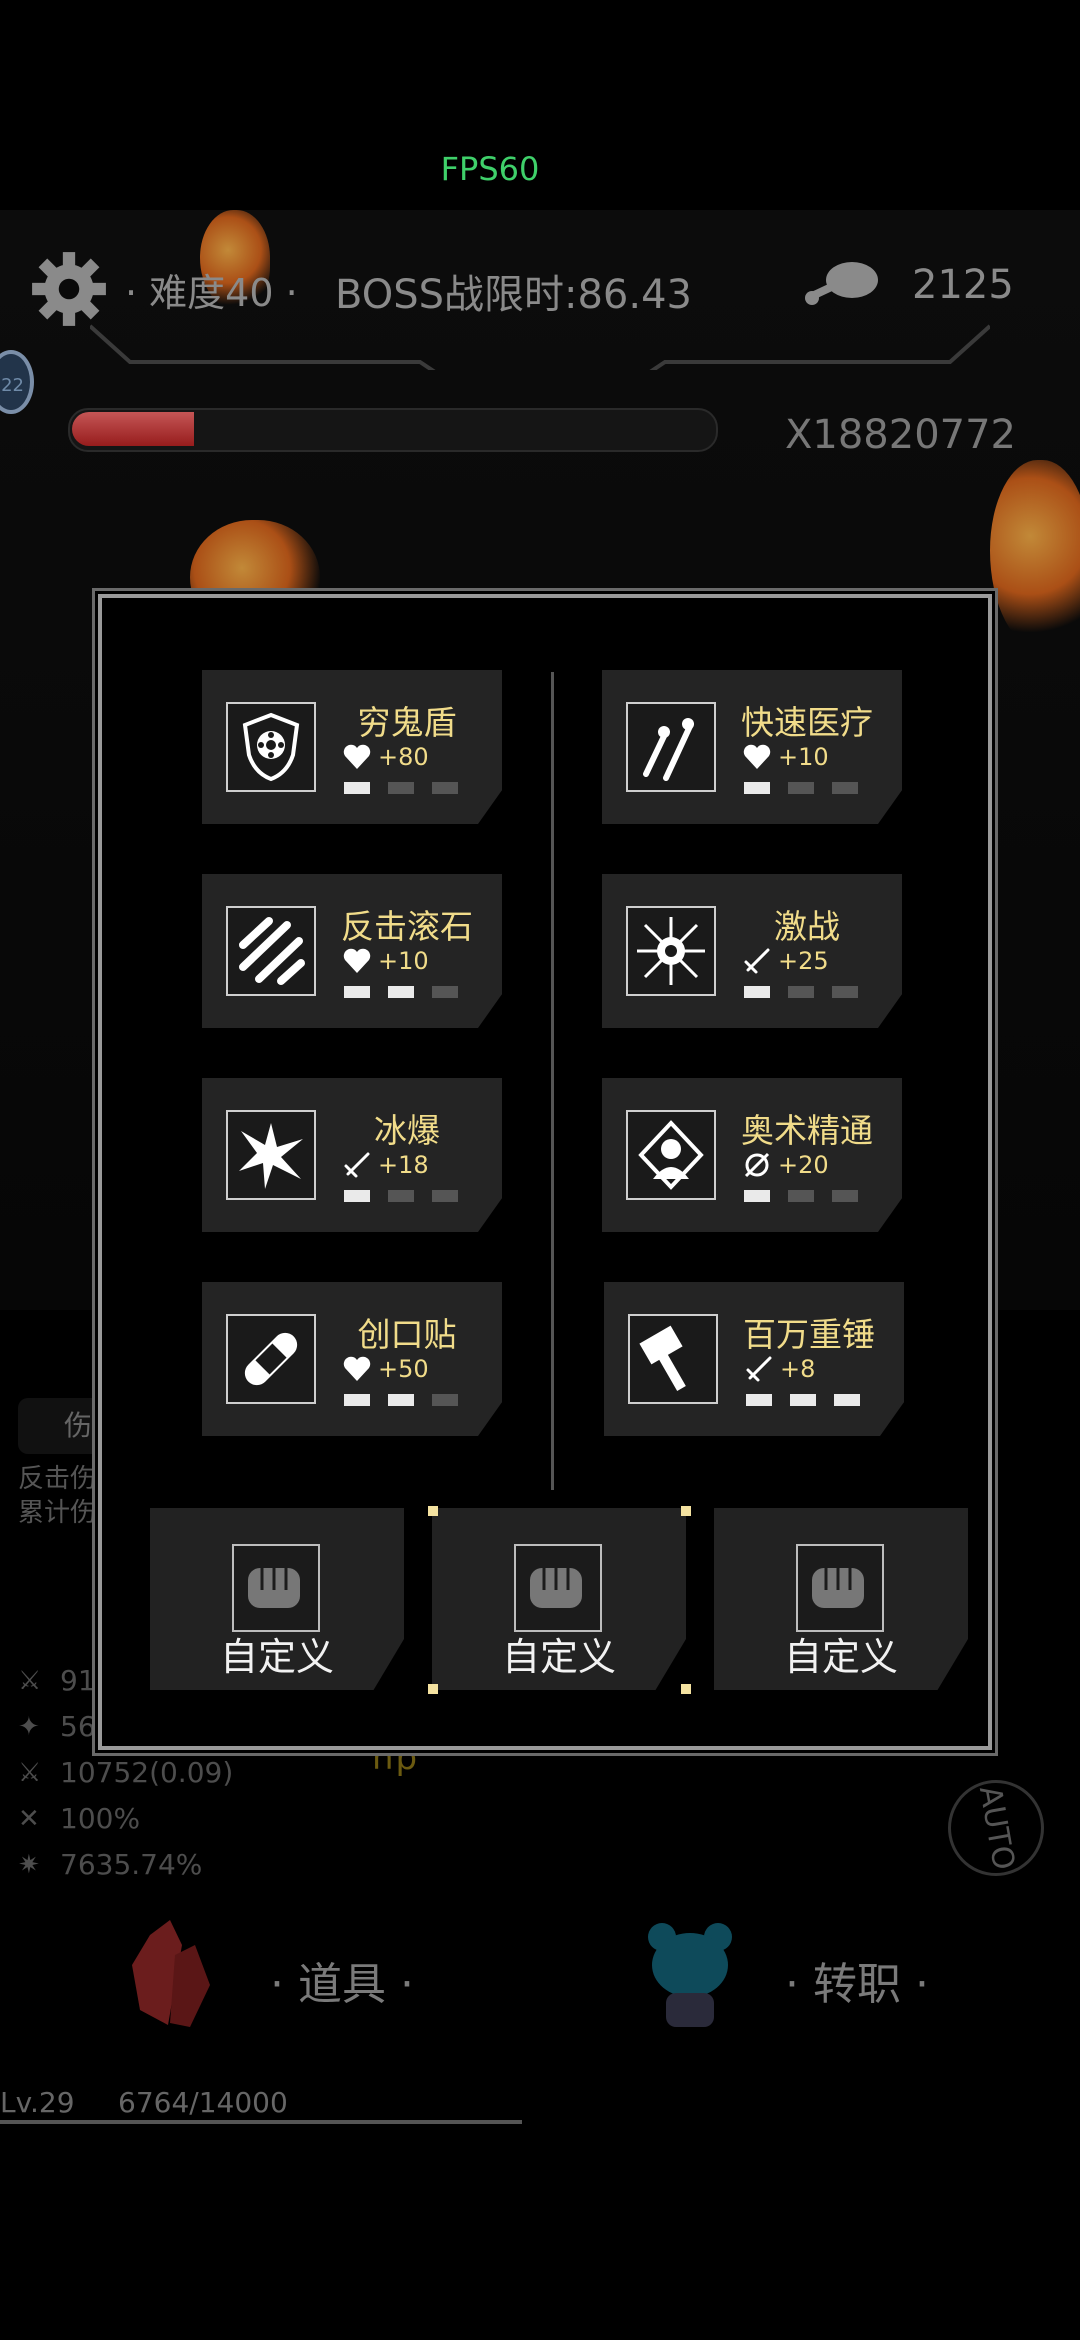 Image resolution: width=1080 pixels, height=2340 pixels. What do you see at coordinates (170, 1975) in the screenshot?
I see `crystal-icon` at bounding box center [170, 1975].